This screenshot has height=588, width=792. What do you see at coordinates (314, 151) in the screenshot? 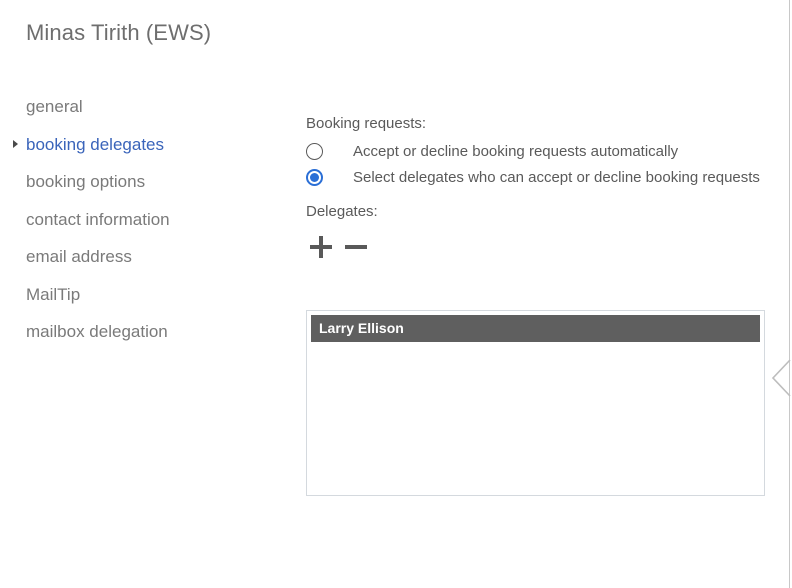
I see `radio-indicator-unchecked` at bounding box center [314, 151].